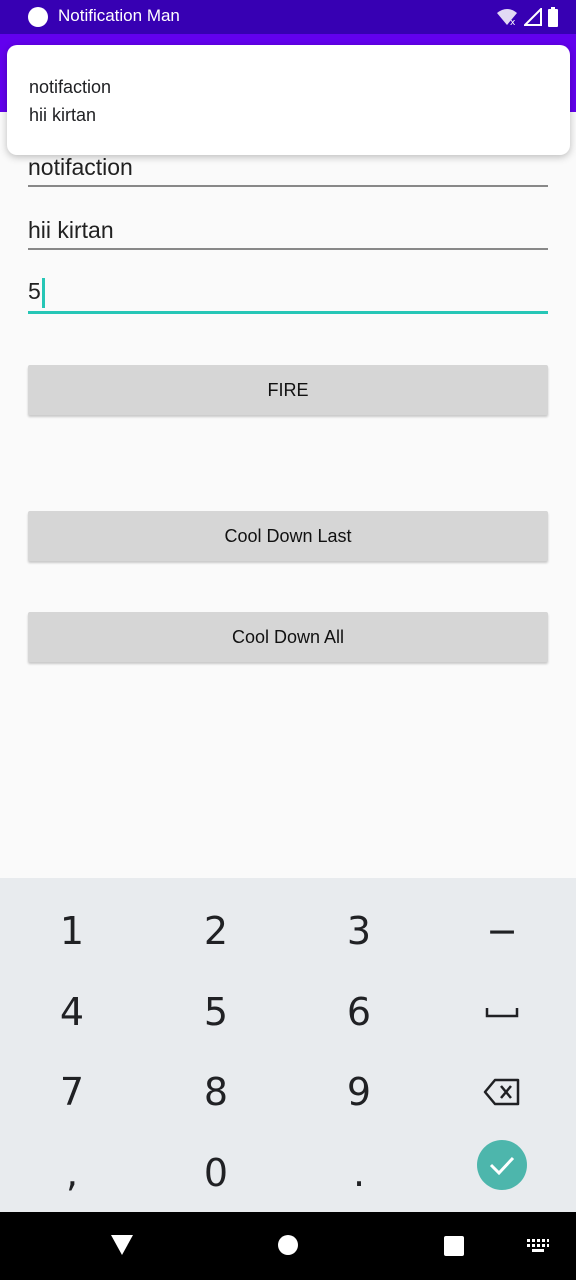 The width and height of the screenshot is (576, 1280). Describe the element at coordinates (80, 167) in the screenshot. I see `title-field-value: notifaction` at that location.